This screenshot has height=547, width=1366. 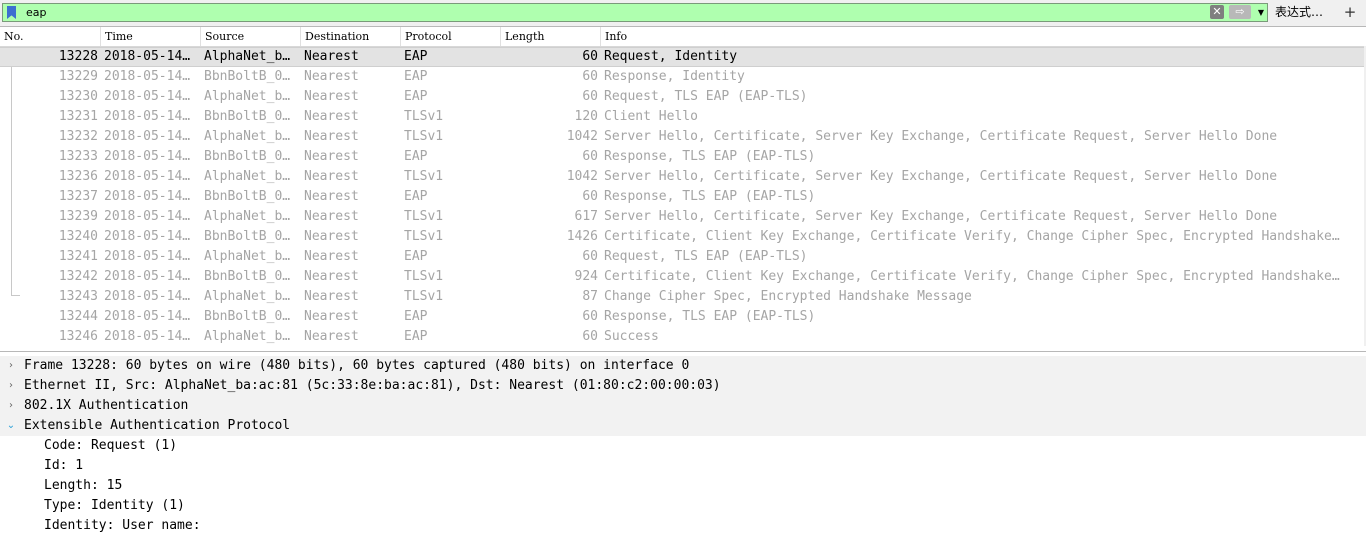 I want to click on display-filter-input: eap ✕ ⇨ ▼, so click(x=635, y=12).